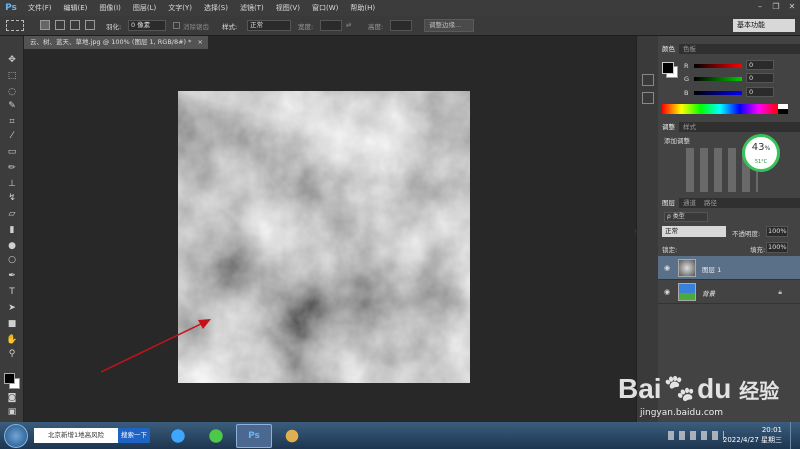 The image size is (800, 449). Describe the element at coordinates (795, 435) in the screenshot. I see `show-desktop-button` at that location.